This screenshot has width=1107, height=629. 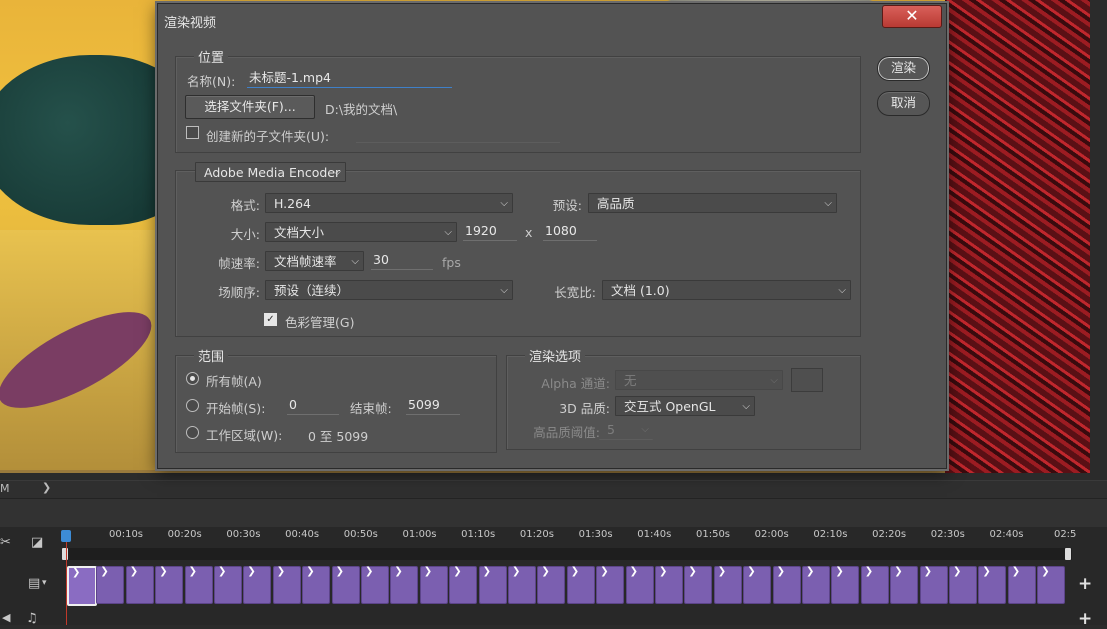 I want to click on work-area-radio, so click(x=192, y=432).